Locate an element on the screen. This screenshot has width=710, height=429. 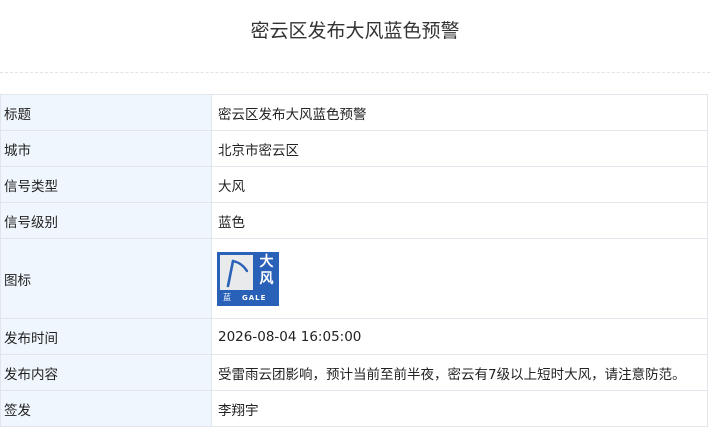
table-row: 信号级别 蓝色 is located at coordinates (354, 220).